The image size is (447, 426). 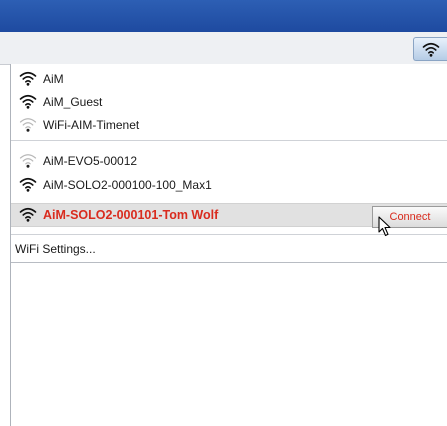 I want to click on title-bar, so click(x=223, y=16).